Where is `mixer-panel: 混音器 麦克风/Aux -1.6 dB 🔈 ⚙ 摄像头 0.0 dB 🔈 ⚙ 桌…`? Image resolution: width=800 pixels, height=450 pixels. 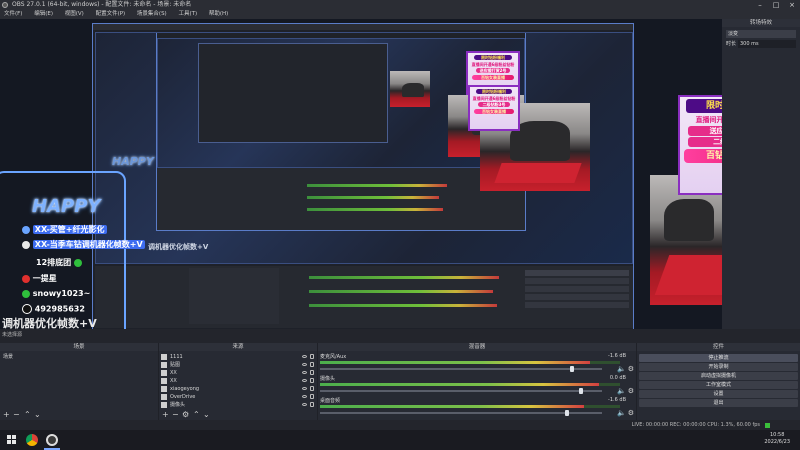 mixer-panel: 混音器 麦克风/Aux -1.6 dB 🔈 ⚙ 摄像头 0.0 dB 🔈 ⚙ 桌… is located at coordinates (477, 381).